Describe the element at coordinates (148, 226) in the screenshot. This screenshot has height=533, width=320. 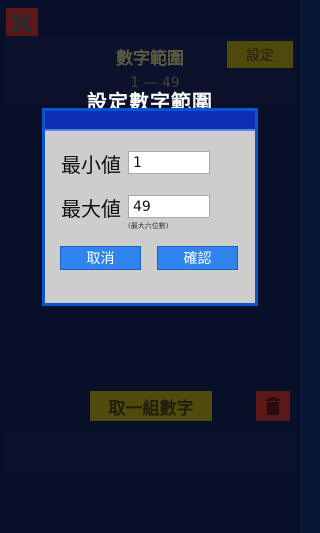
I see `max-hint: (最大六位數)` at that location.